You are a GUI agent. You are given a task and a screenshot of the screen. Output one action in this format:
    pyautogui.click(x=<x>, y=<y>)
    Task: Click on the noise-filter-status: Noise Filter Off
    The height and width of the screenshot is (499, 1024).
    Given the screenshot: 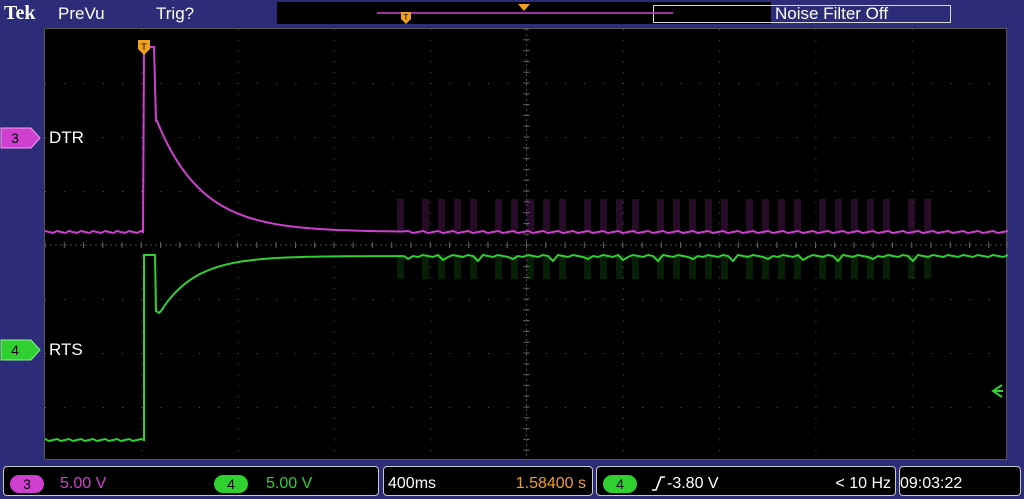 What is the action you would take?
    pyautogui.click(x=832, y=13)
    